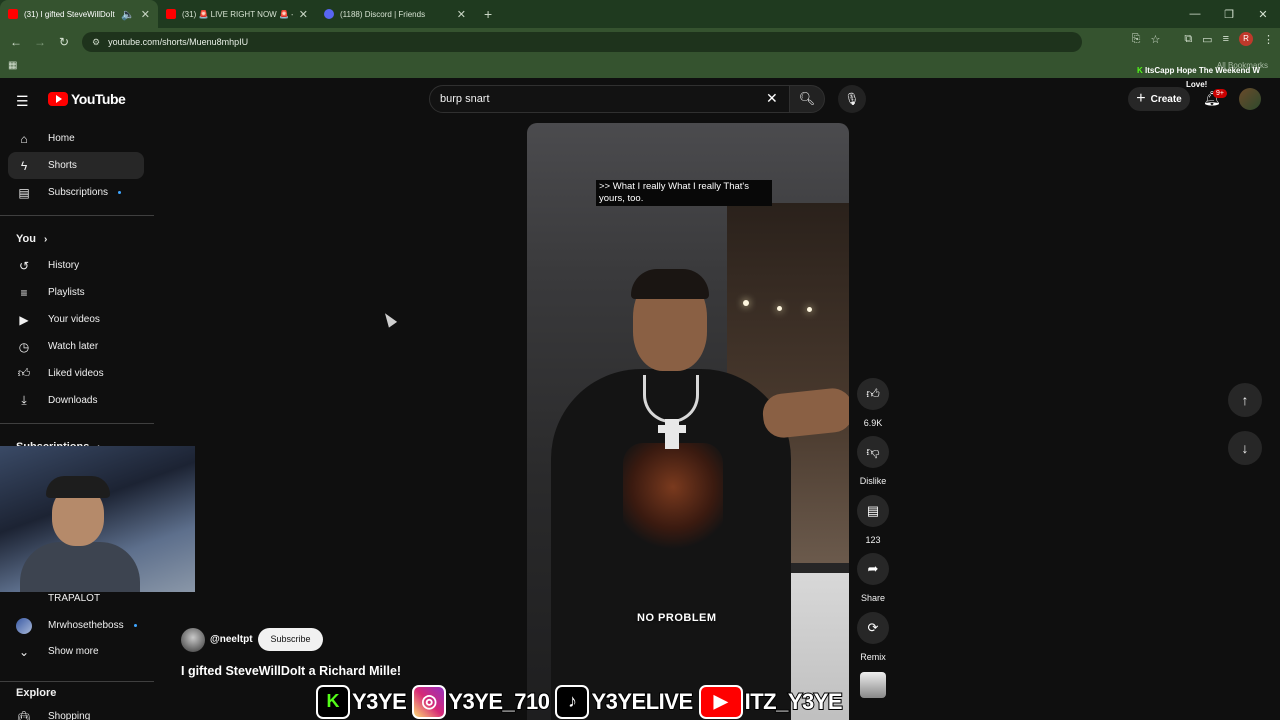  I want to click on search-input: burp snart, so click(609, 99).